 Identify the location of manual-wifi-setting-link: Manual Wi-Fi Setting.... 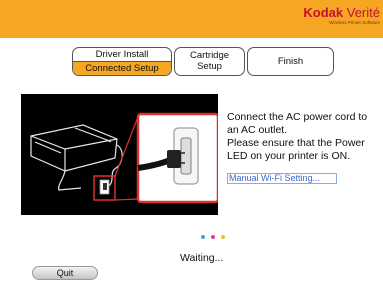
(282, 178).